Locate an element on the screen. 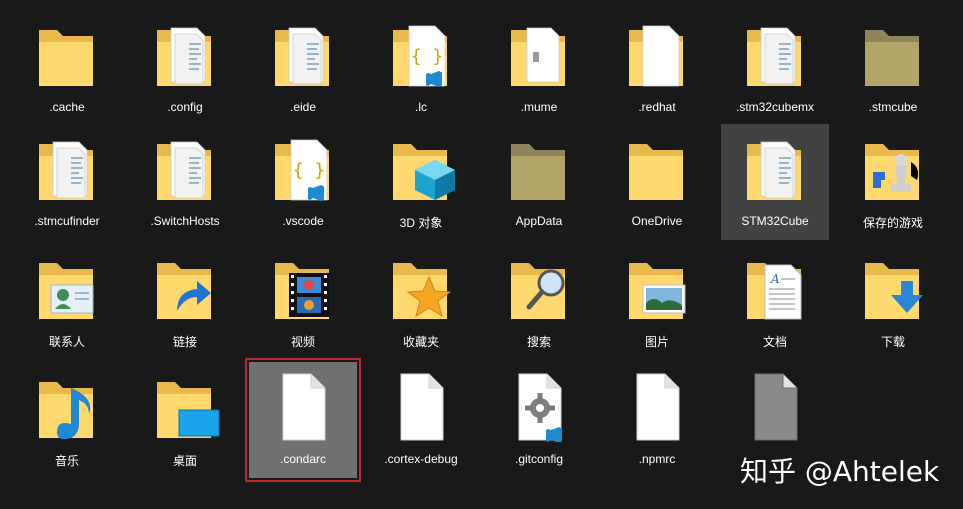 The width and height of the screenshot is (963, 509). folder-3d-objects-icon is located at coordinates (421, 168).